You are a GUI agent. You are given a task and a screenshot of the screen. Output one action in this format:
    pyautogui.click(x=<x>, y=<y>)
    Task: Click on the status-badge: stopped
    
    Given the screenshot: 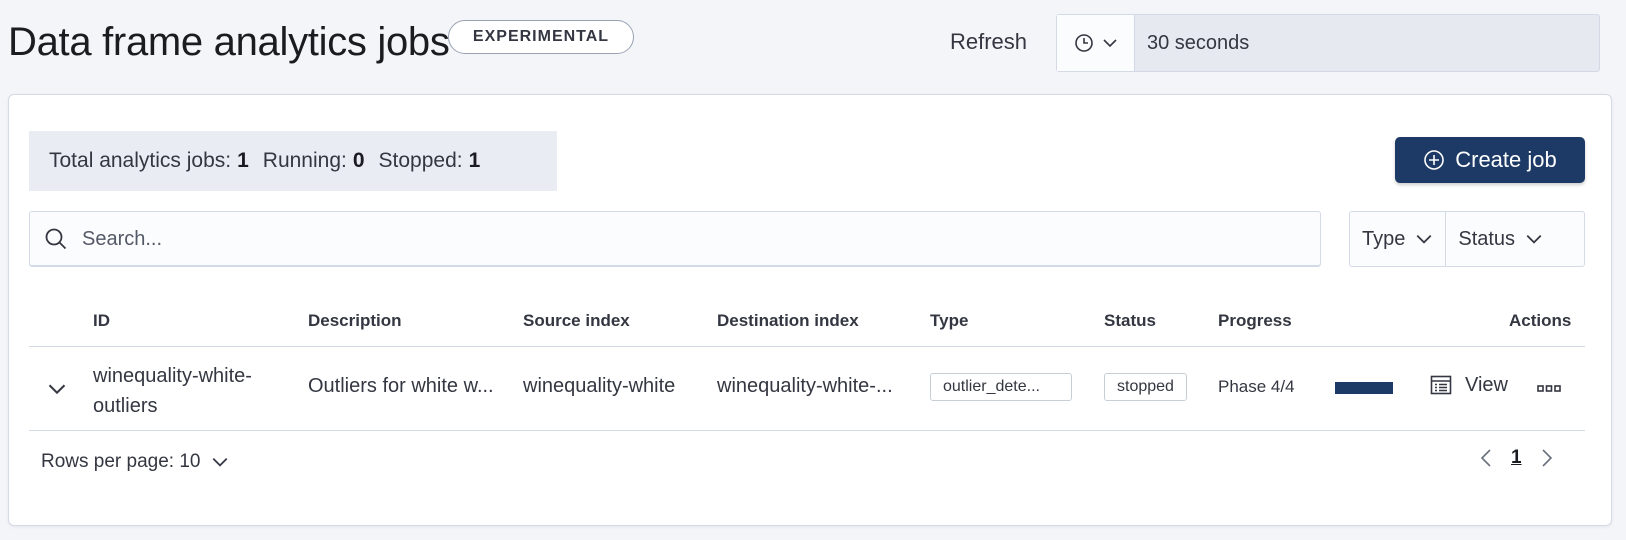 What is the action you would take?
    pyautogui.click(x=1145, y=387)
    